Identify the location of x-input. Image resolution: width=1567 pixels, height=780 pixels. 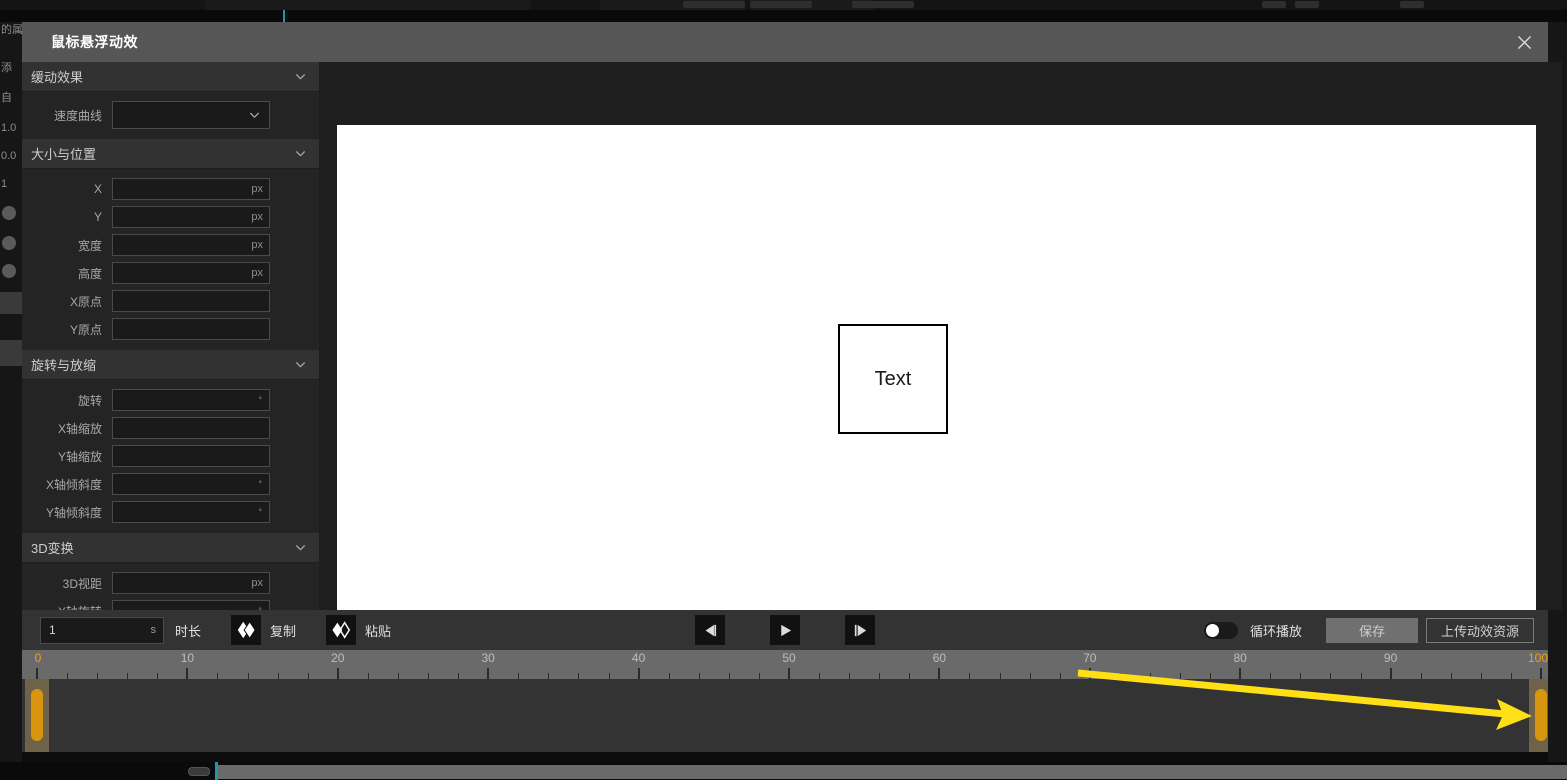
(191, 189).